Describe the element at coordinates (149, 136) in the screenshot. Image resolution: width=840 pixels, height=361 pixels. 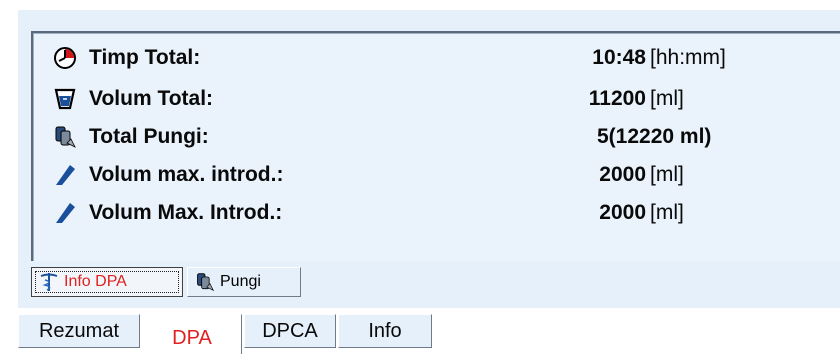
I see `row-label: Total Pungi:` at that location.